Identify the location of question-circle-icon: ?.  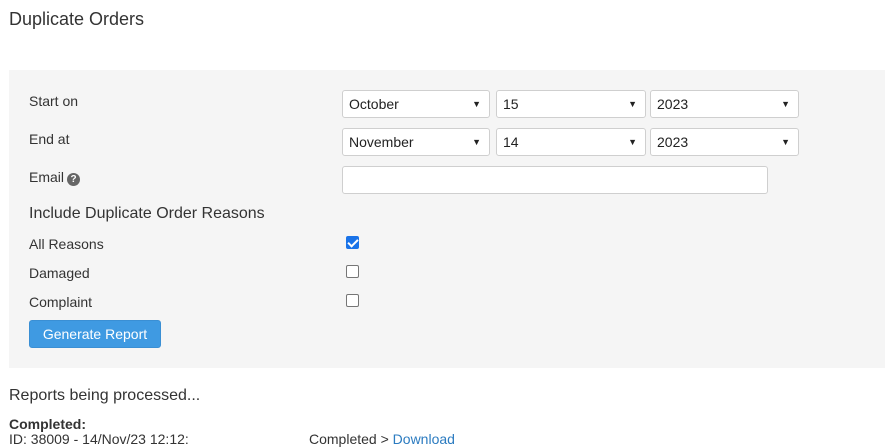
(74, 179).